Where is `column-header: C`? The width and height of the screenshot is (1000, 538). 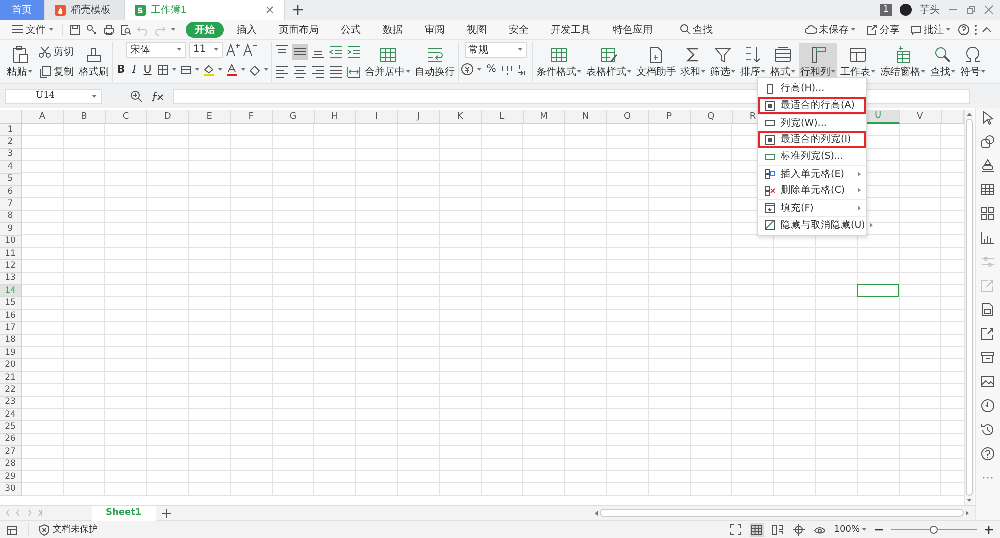 column-header: C is located at coordinates (127, 117).